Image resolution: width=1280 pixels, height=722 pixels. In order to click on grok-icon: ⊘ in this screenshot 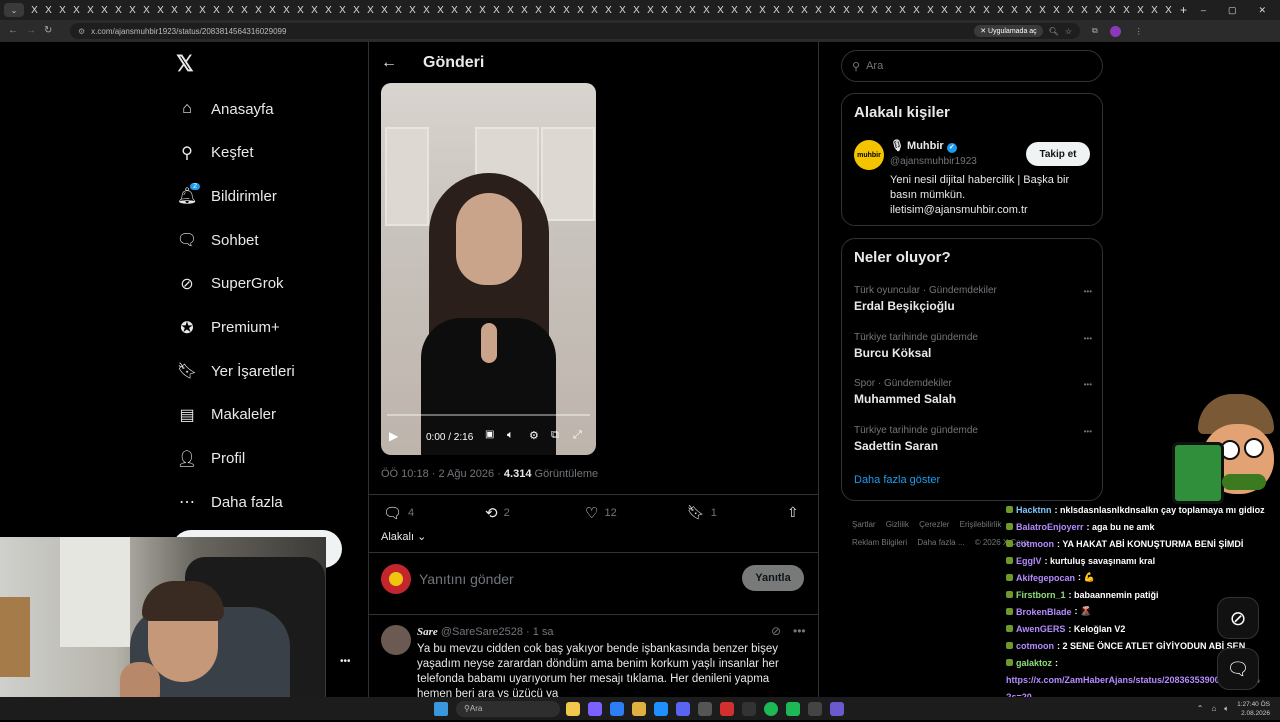, I will do `click(776, 631)`.